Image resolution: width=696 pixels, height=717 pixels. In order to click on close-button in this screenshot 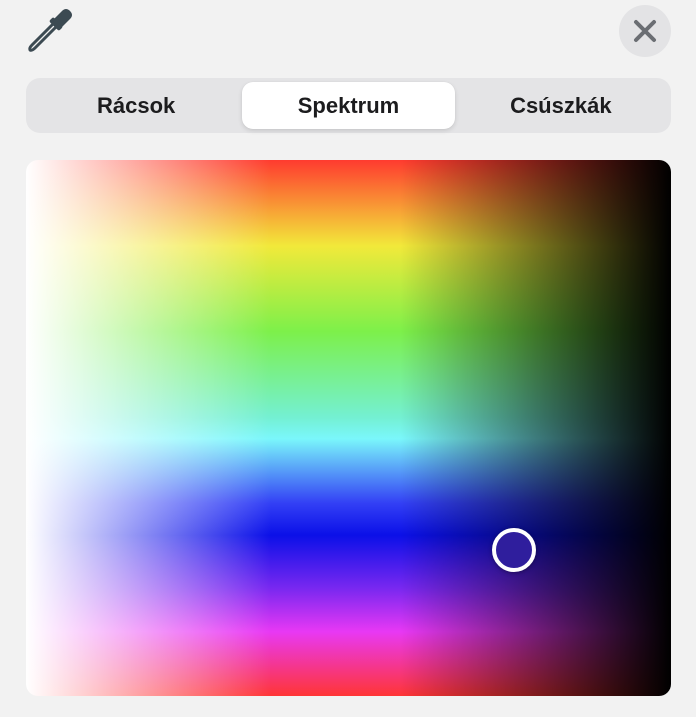, I will do `click(645, 31)`.